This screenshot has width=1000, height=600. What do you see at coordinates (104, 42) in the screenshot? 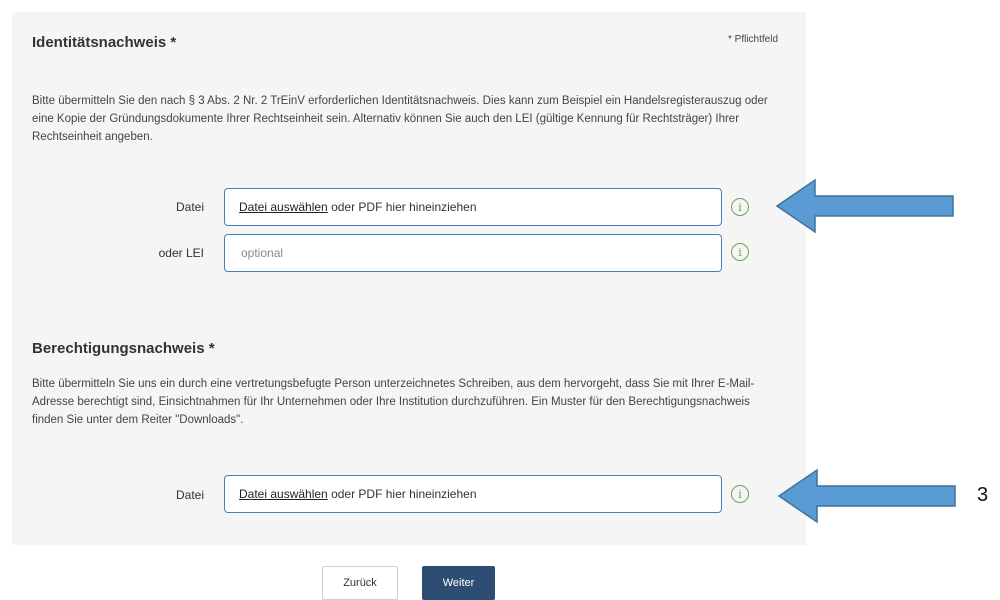
I see `identity-section-title: Identitätsnachweis *` at bounding box center [104, 42].